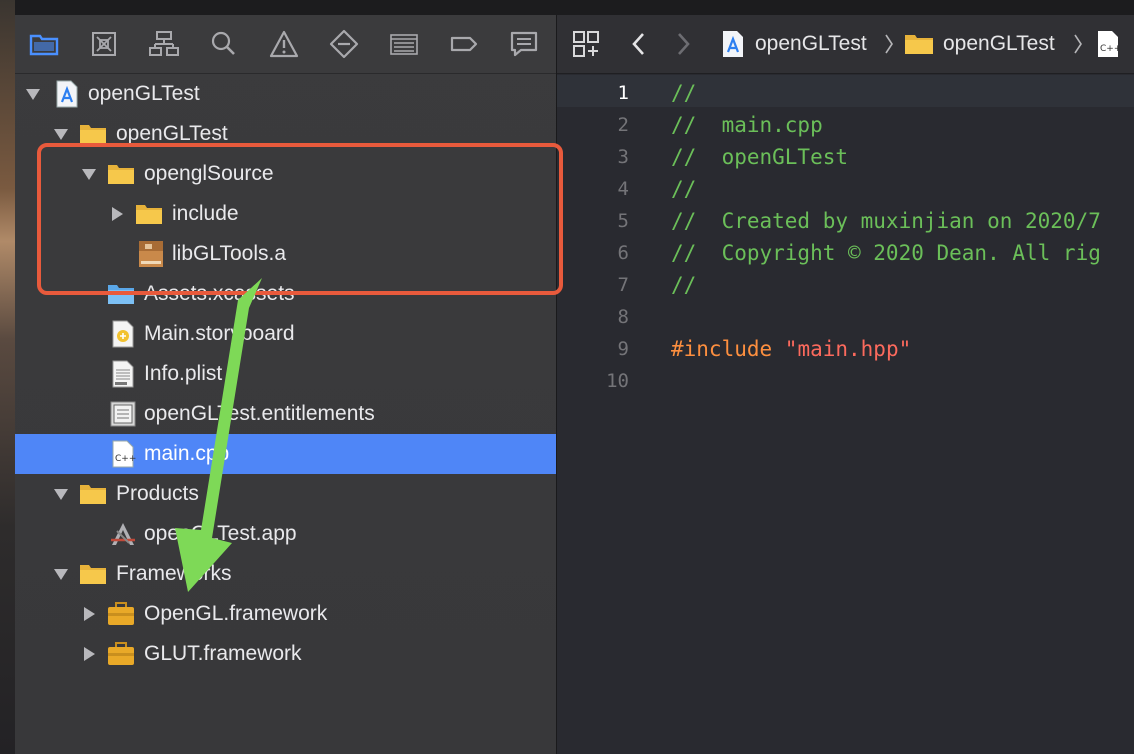  I want to click on window-top-edge, so click(574, 7).